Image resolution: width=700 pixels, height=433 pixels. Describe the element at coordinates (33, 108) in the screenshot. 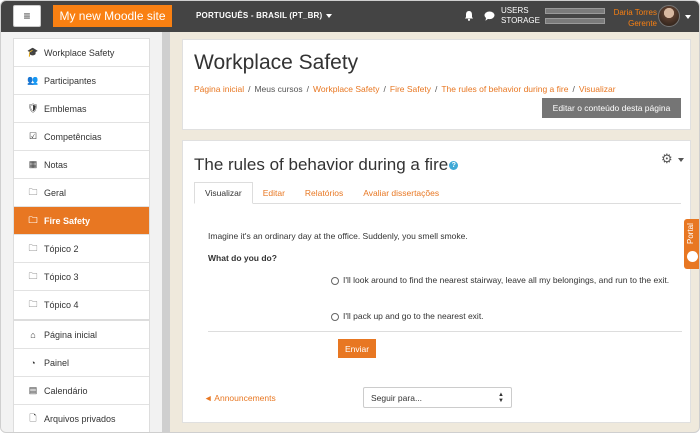

I see `shield-icon: 🛡` at that location.